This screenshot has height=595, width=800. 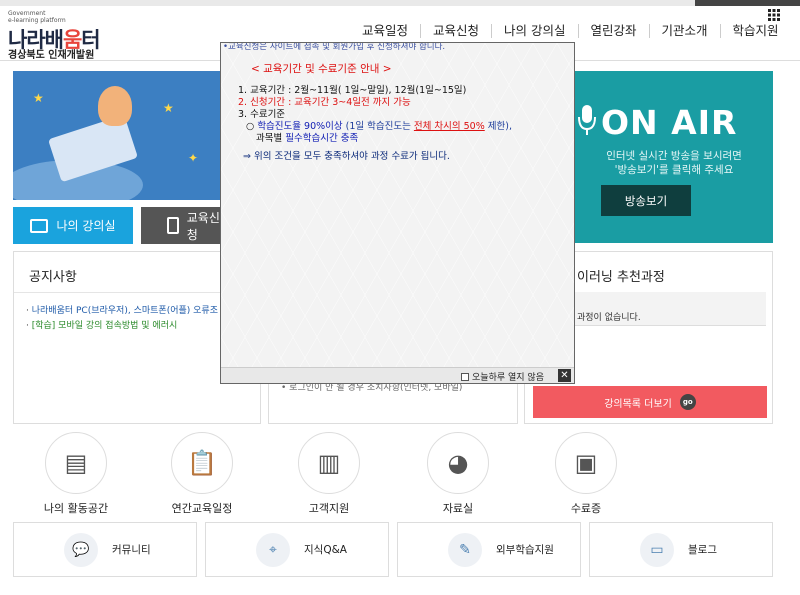 I want to click on checkbox-box, so click(x=465, y=376).